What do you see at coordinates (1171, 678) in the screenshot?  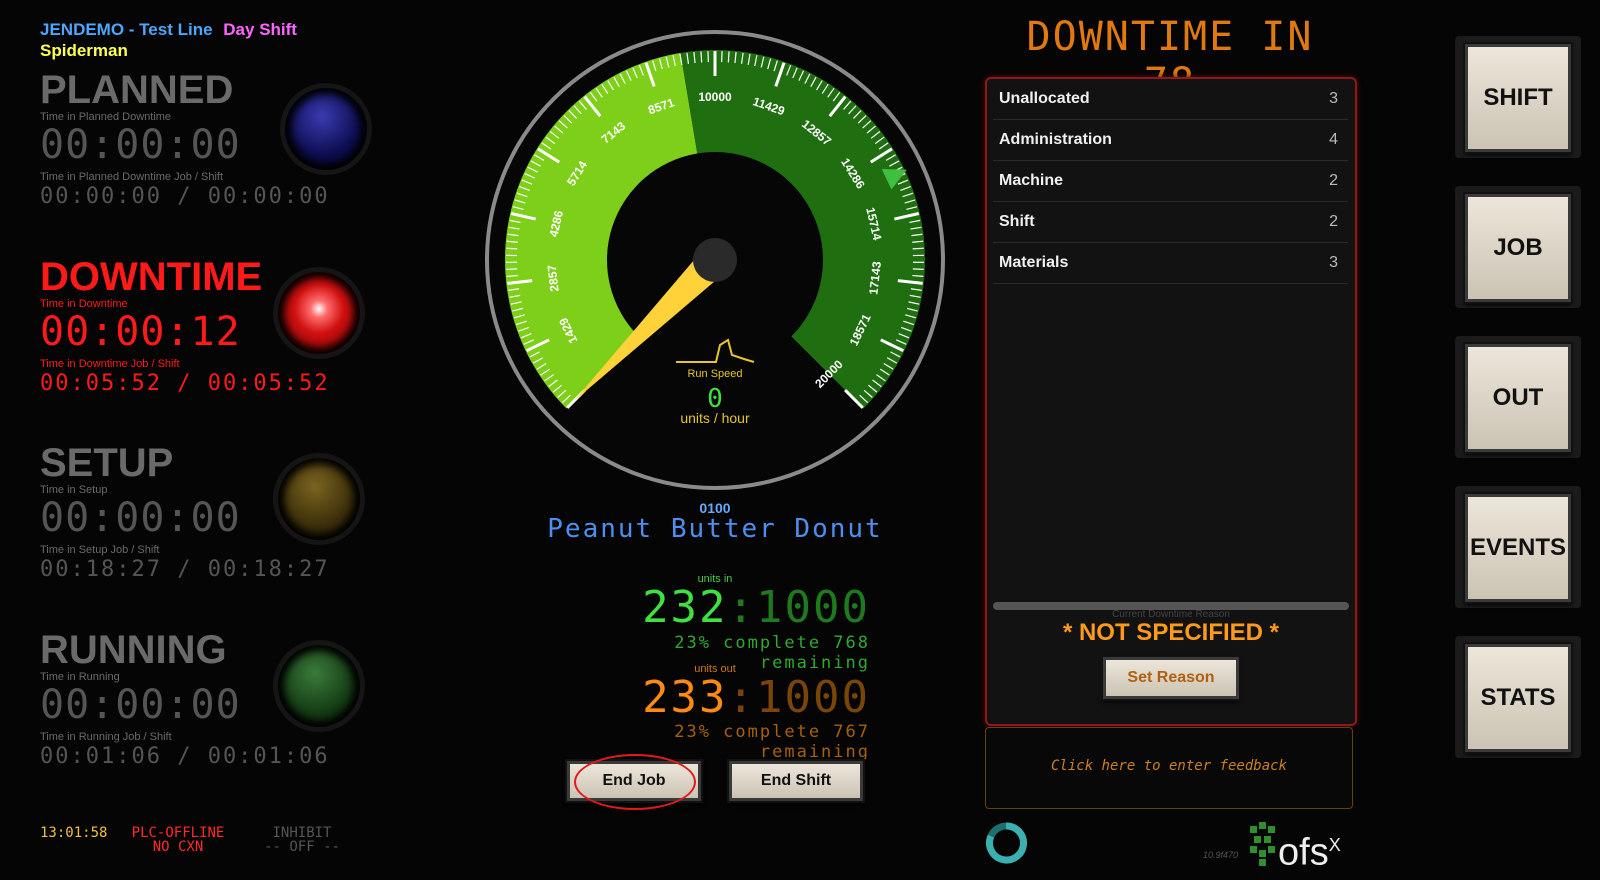 I see `set-reason-button: Set Reason` at bounding box center [1171, 678].